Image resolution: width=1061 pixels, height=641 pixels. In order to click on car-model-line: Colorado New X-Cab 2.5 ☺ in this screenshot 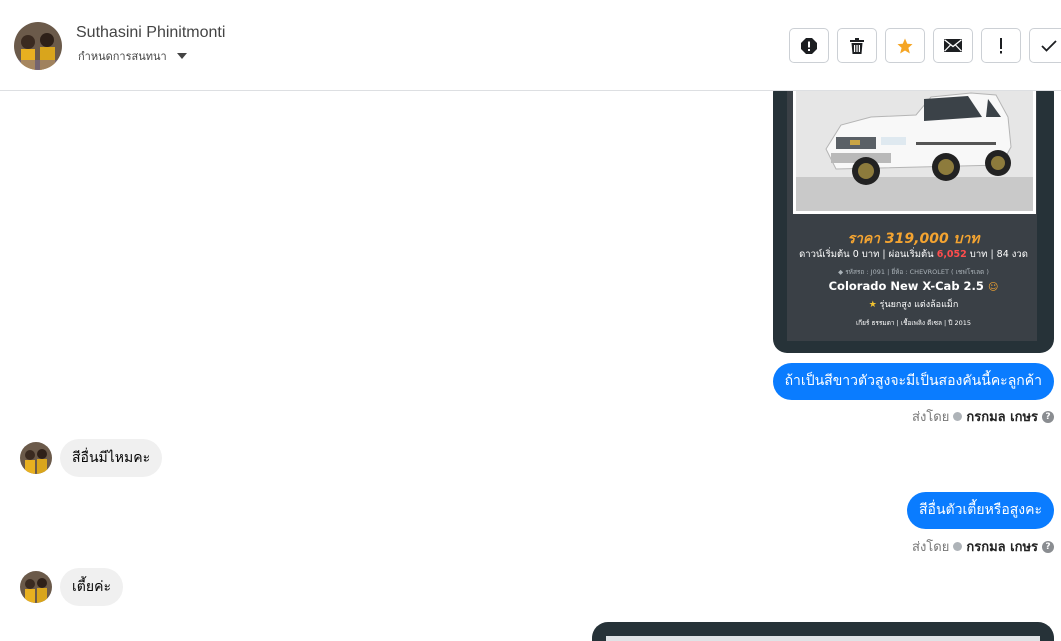, I will do `click(913, 286)`.